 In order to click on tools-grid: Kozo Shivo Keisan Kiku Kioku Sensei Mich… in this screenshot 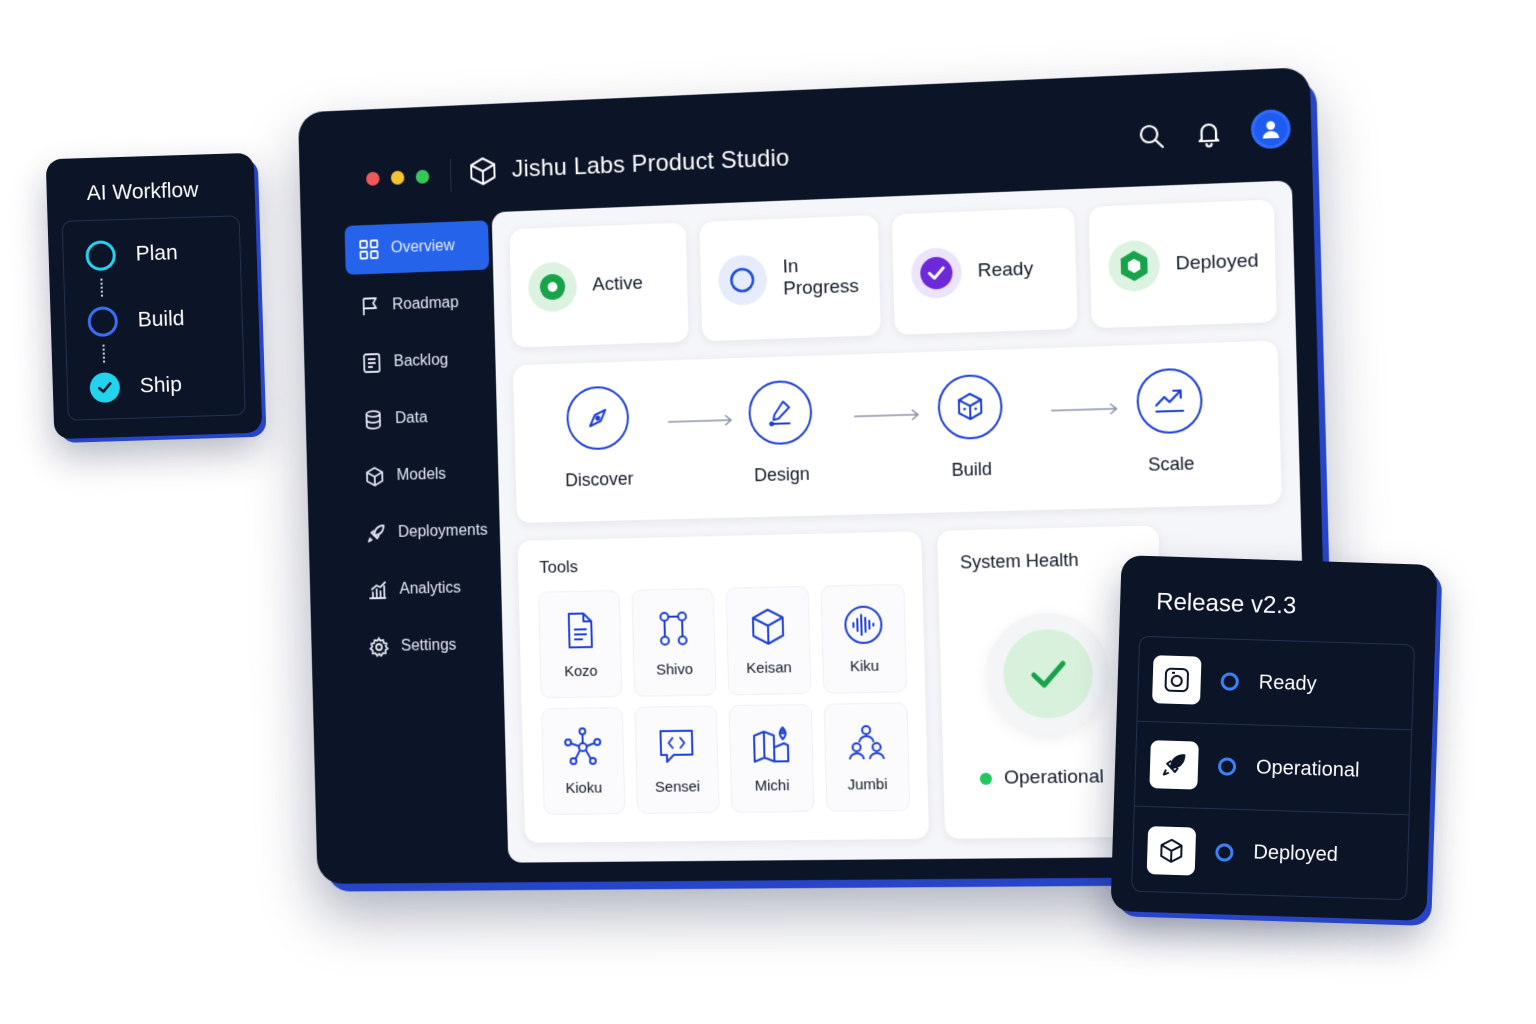, I will do `click(724, 699)`.